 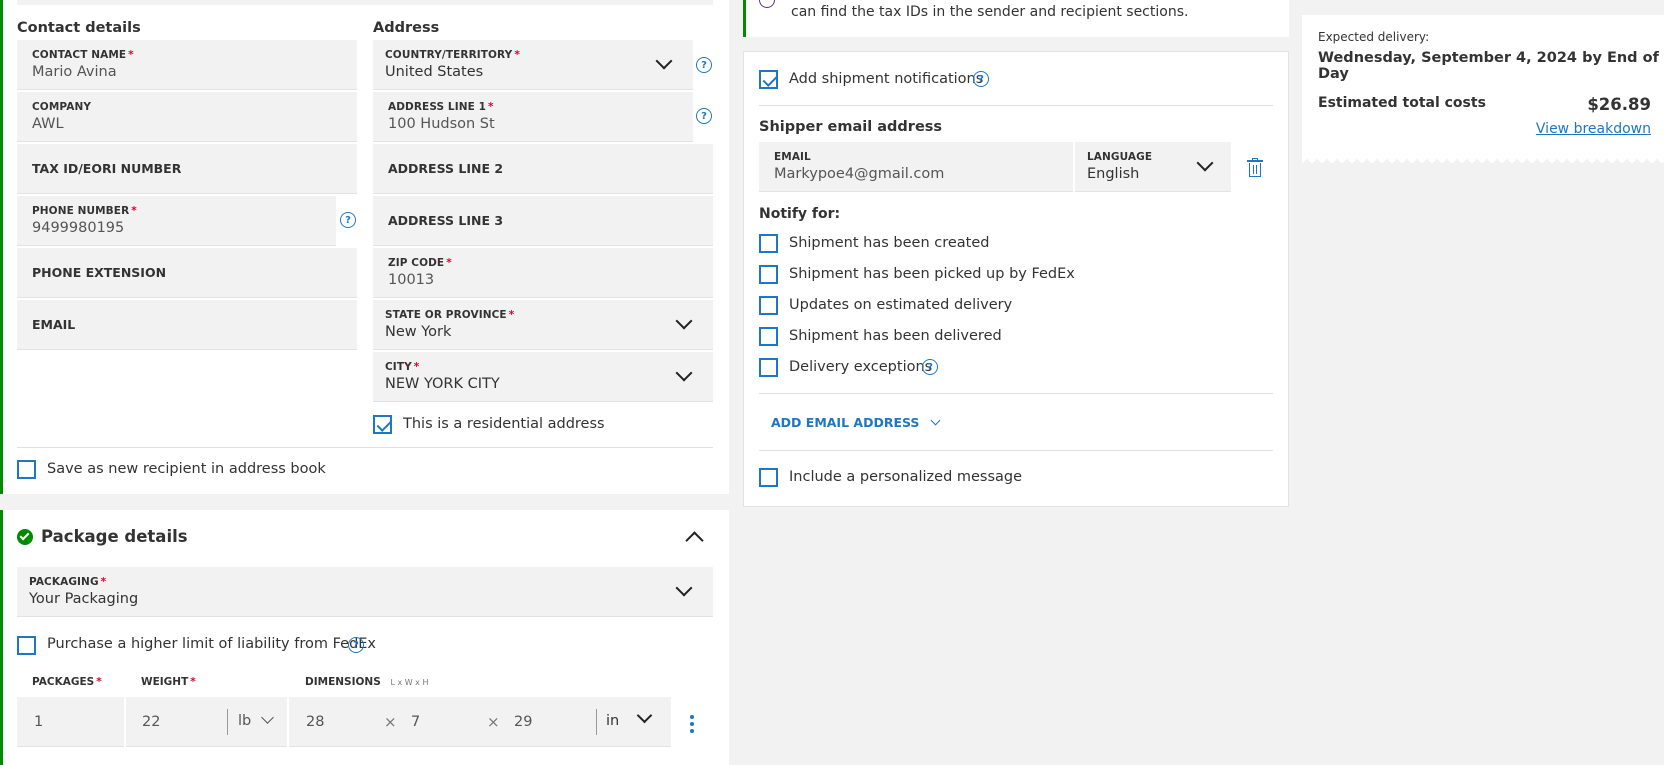 I want to click on zip-code-field: ZIP CODE * 10013, so click(x=543, y=273).